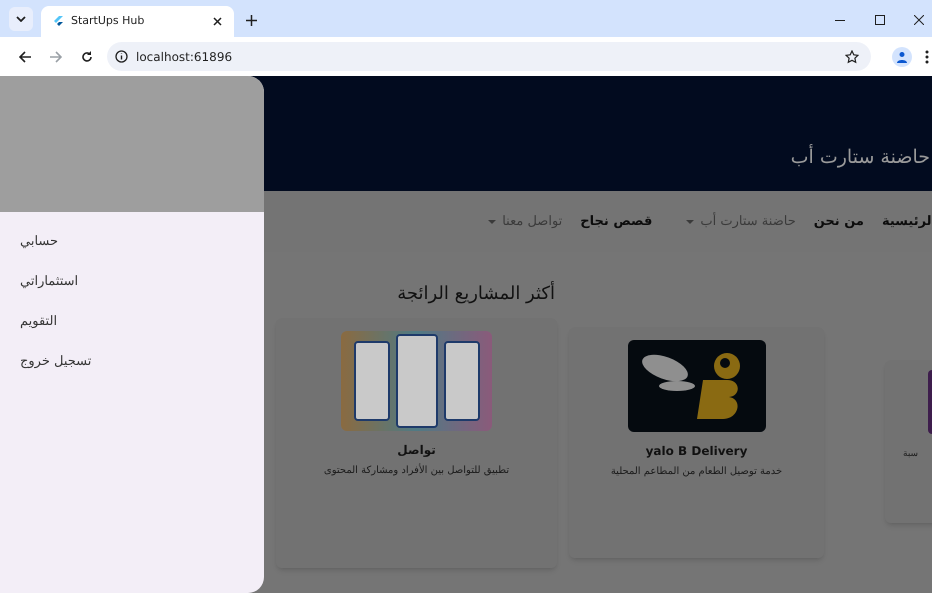 The image size is (932, 593). Describe the element at coordinates (87, 56) in the screenshot. I see `reload-icon` at that location.